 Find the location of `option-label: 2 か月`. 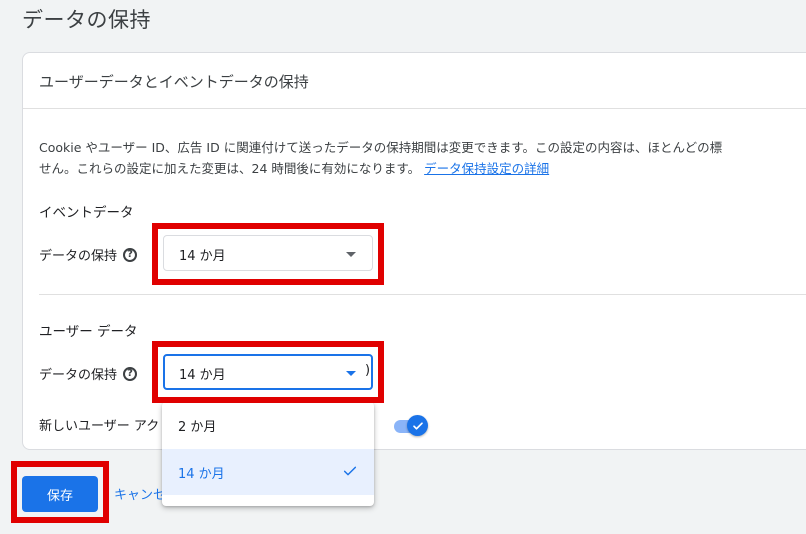

option-label: 2 か月 is located at coordinates (197, 427).